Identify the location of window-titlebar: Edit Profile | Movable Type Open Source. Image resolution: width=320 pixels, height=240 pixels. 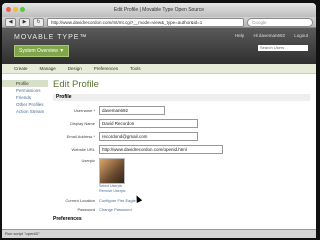
(159, 10).